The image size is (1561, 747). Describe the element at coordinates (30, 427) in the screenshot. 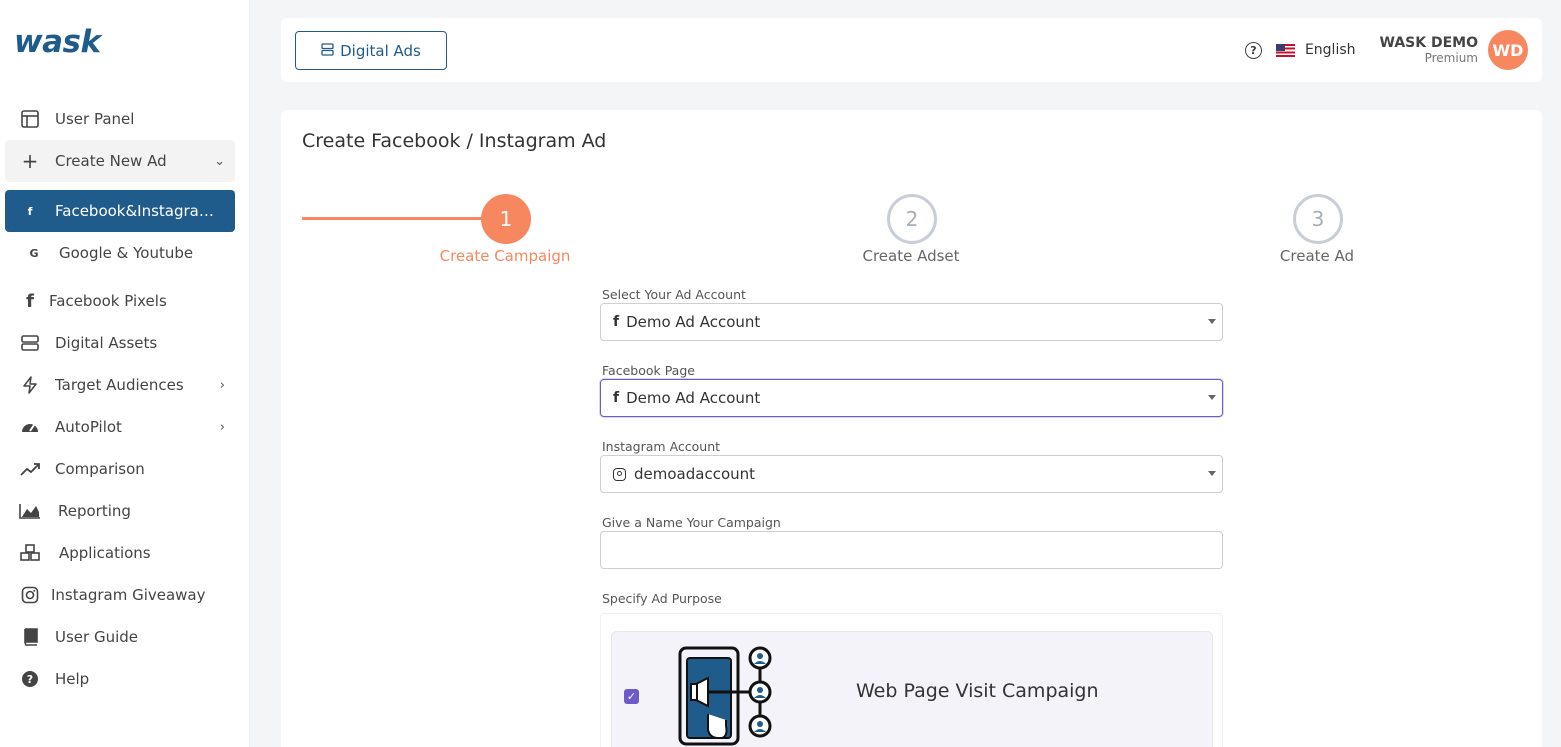

I see `gauge-icon` at that location.